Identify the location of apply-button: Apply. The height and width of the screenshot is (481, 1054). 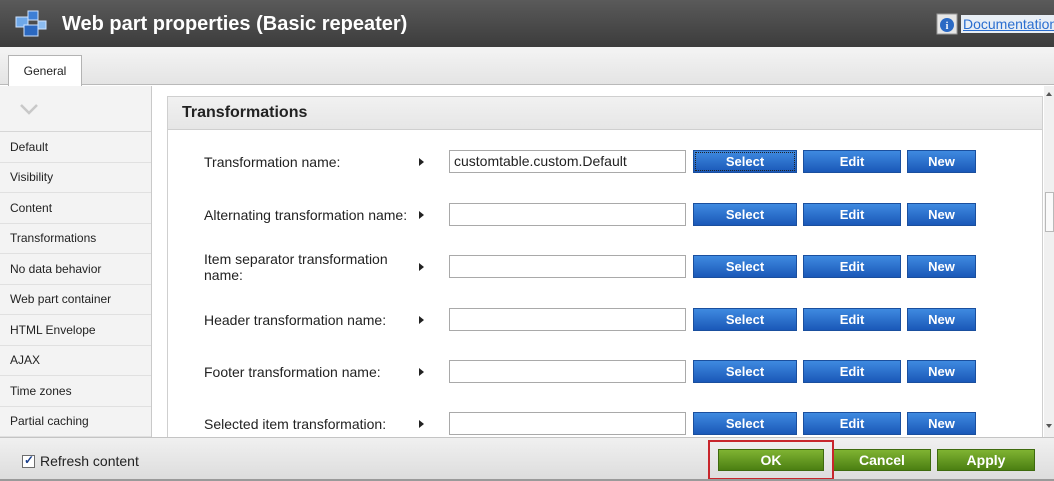
(986, 460).